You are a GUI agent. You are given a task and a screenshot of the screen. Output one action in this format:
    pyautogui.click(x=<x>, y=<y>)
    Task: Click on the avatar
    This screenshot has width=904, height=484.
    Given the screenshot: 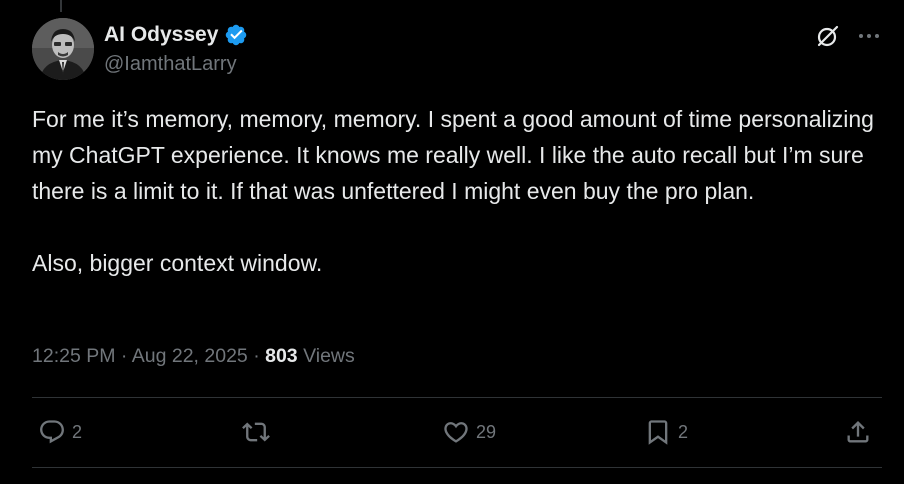 What is the action you would take?
    pyautogui.click(x=63, y=49)
    